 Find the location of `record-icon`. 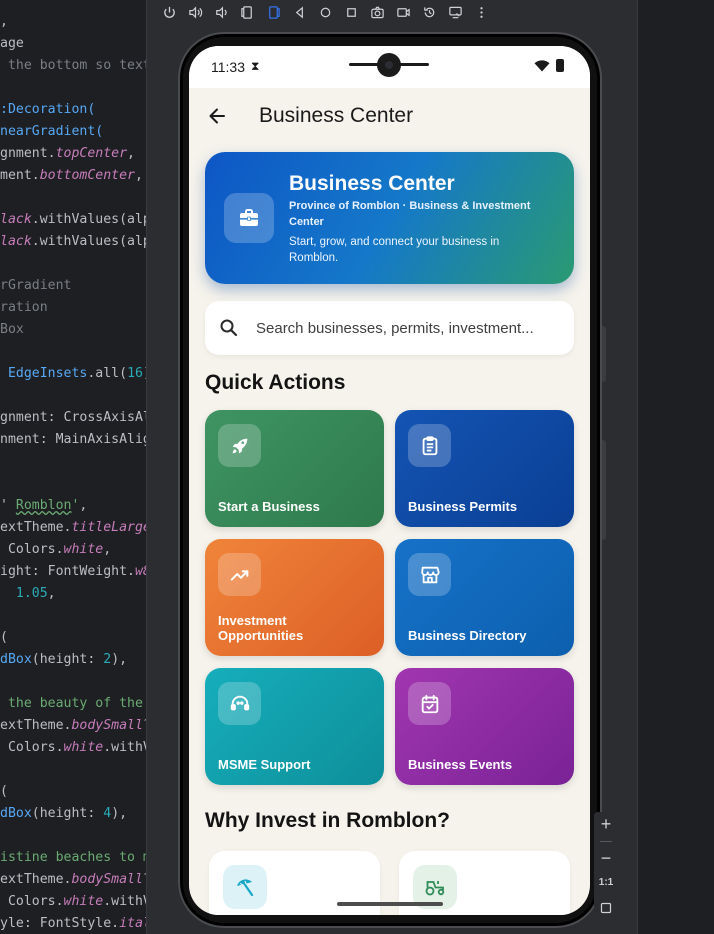

record-icon is located at coordinates (403, 12).